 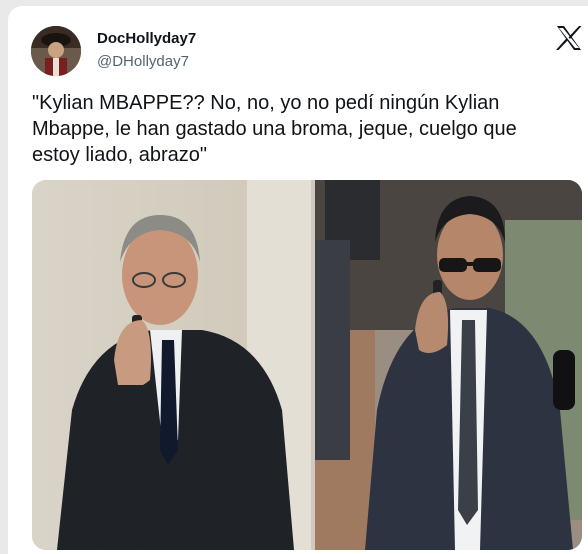 What do you see at coordinates (143, 61) in the screenshot?
I see `author-handle: @DHollyday7` at bounding box center [143, 61].